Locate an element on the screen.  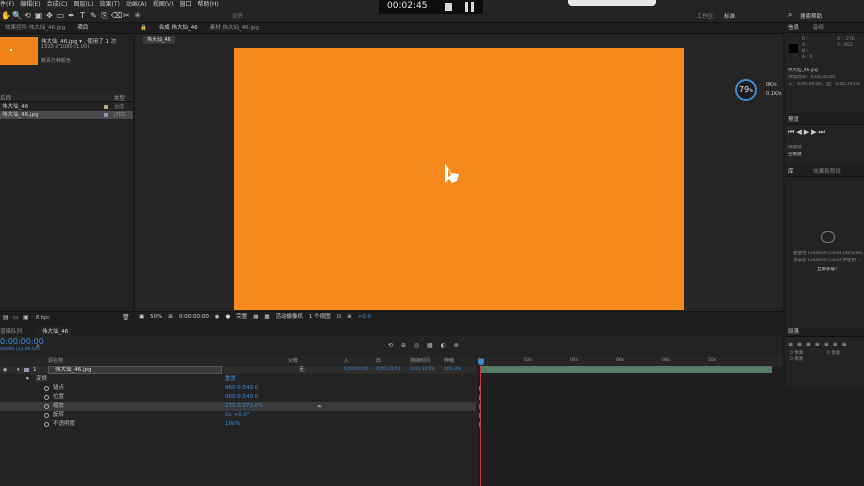
menu-item: 合成(C) is located at coordinates (57, 4).